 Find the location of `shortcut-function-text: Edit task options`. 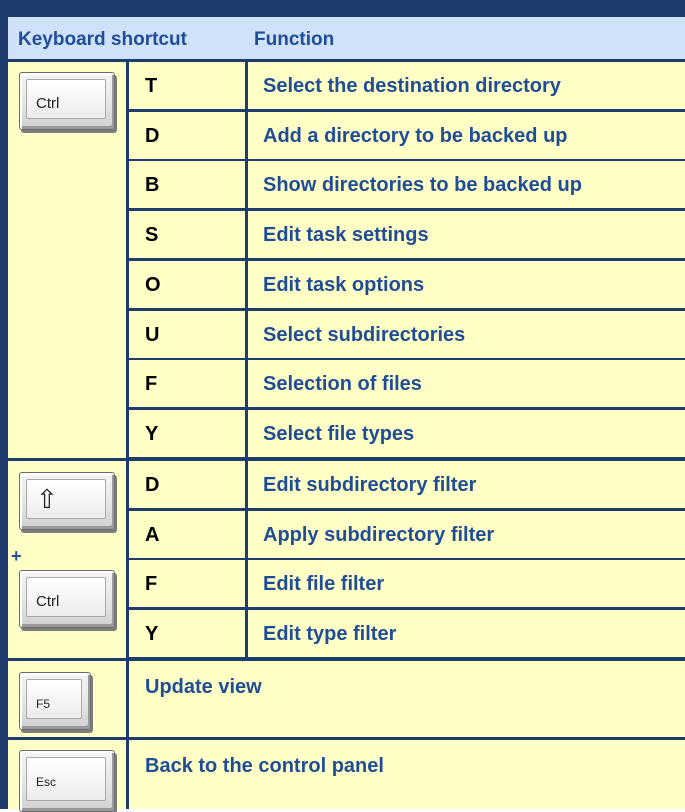

shortcut-function-text: Edit task options is located at coordinates (344, 284).